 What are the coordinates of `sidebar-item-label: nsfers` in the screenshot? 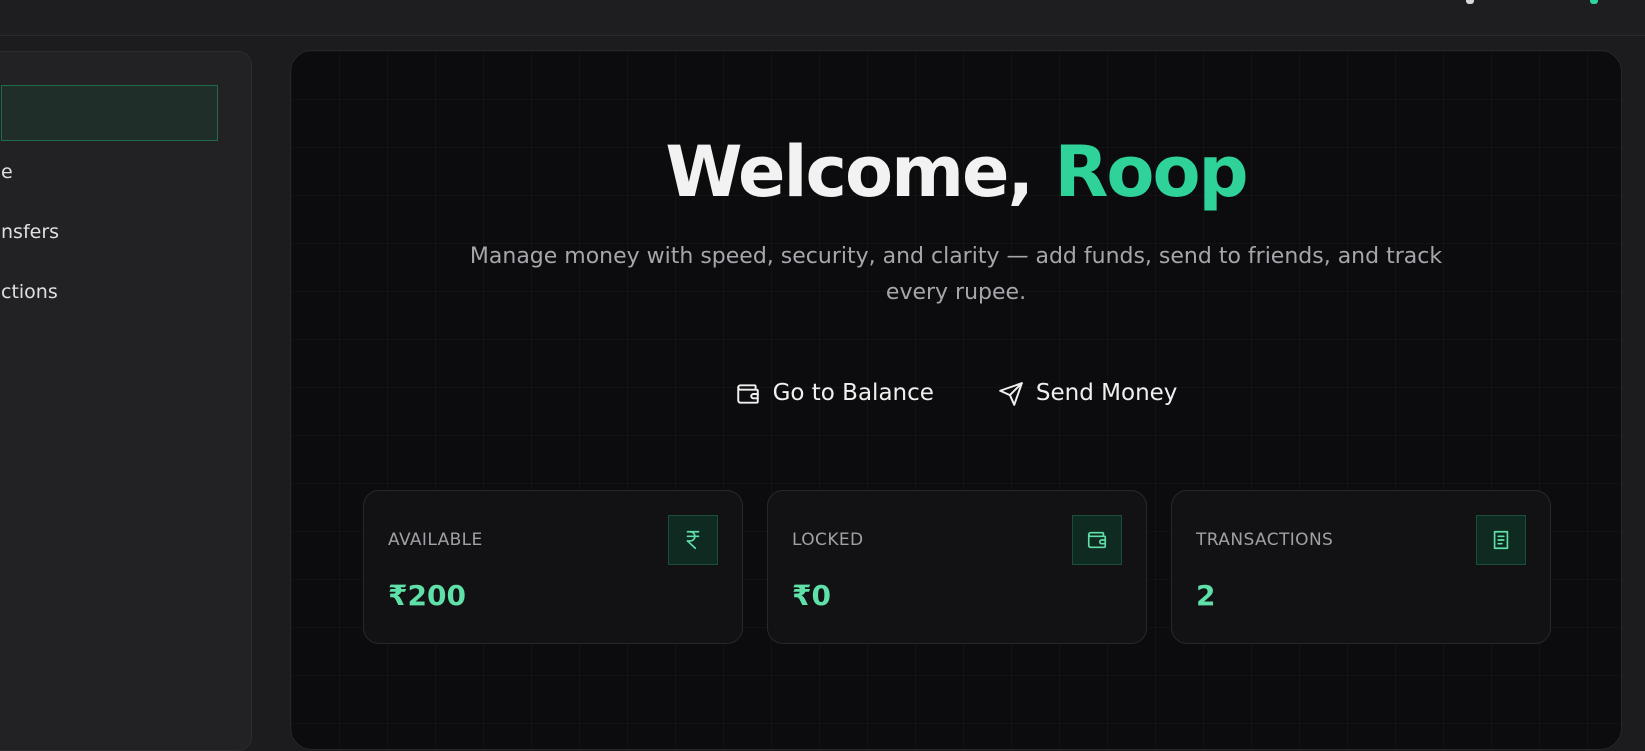 It's located at (30, 232).